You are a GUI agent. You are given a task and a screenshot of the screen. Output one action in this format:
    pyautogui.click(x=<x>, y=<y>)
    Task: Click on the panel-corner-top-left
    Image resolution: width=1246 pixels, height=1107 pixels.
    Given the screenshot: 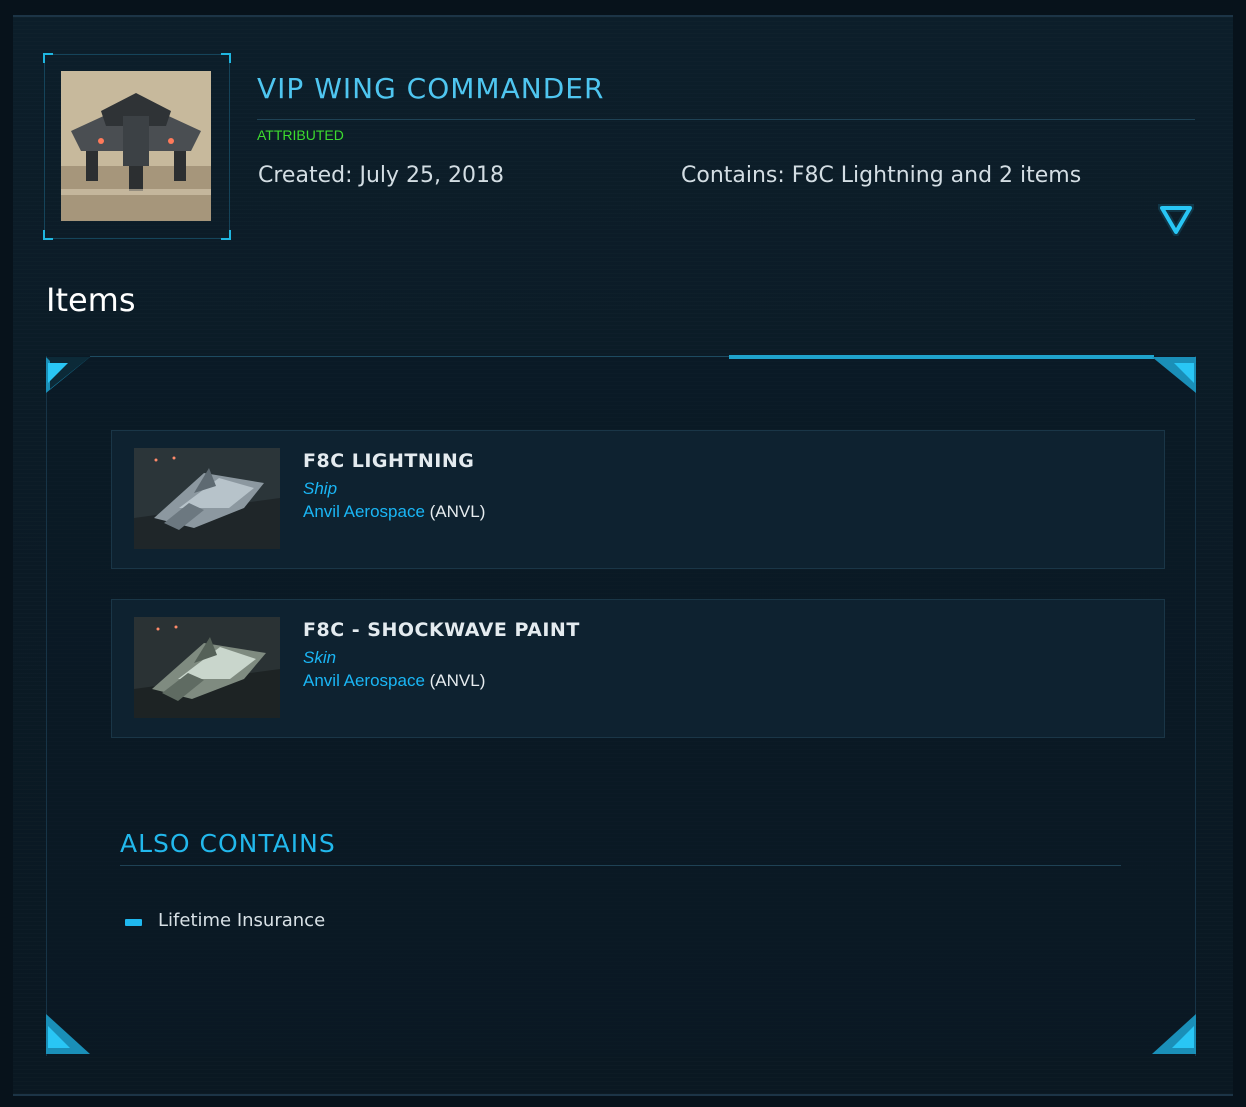 What is the action you would take?
    pyautogui.click(x=68, y=375)
    